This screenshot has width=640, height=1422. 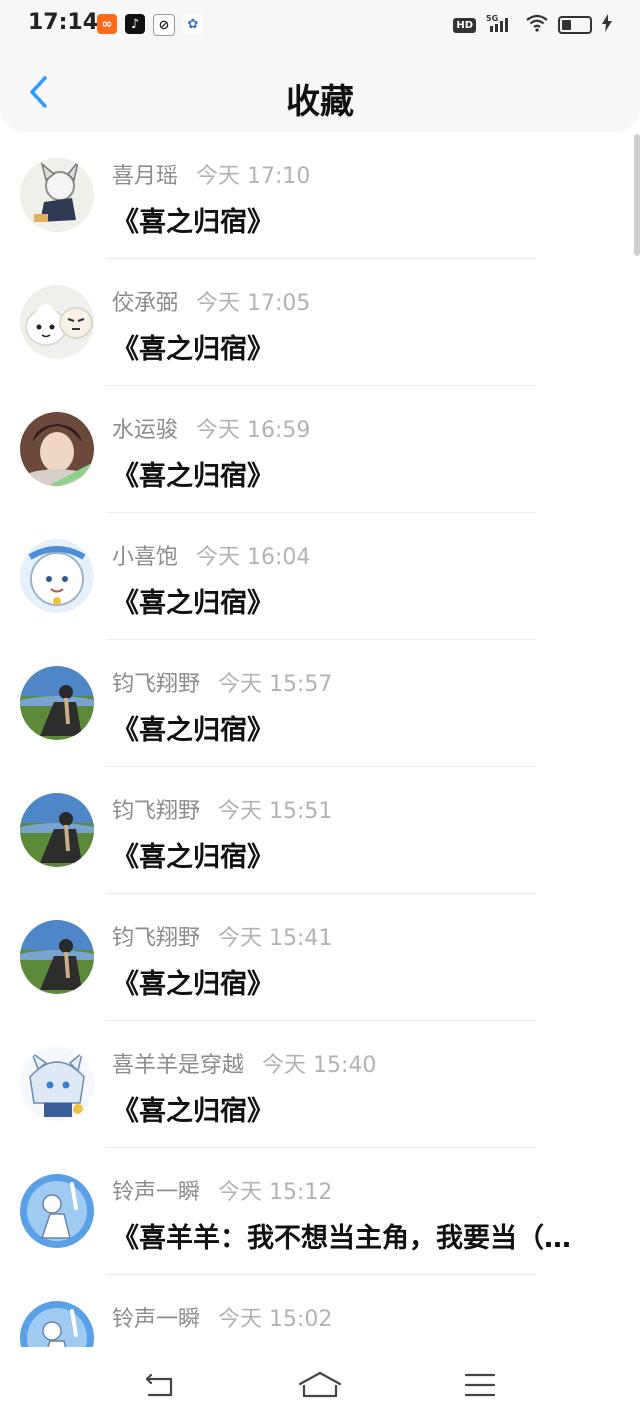 I want to click on charging-icon, so click(x=607, y=25).